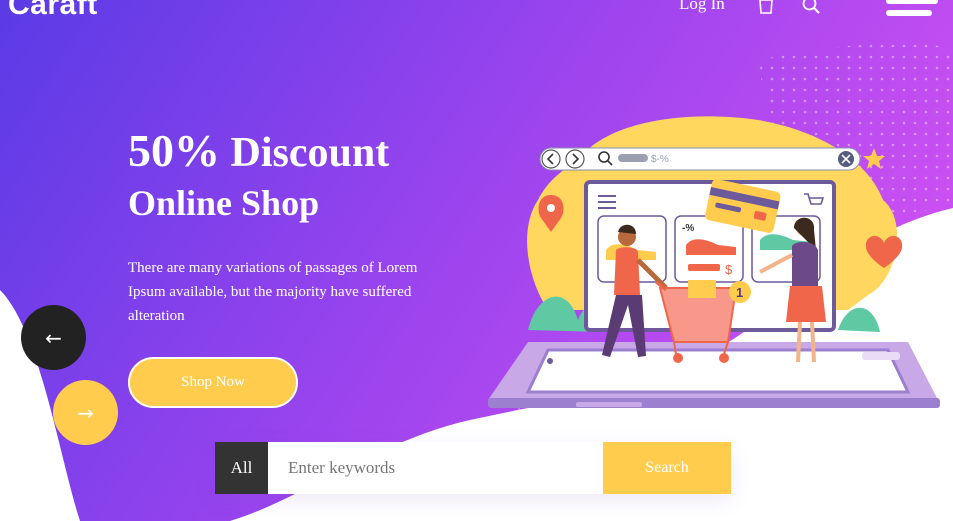 This screenshot has height=521, width=953. What do you see at coordinates (859, 319) in the screenshot?
I see `plant-right` at bounding box center [859, 319].